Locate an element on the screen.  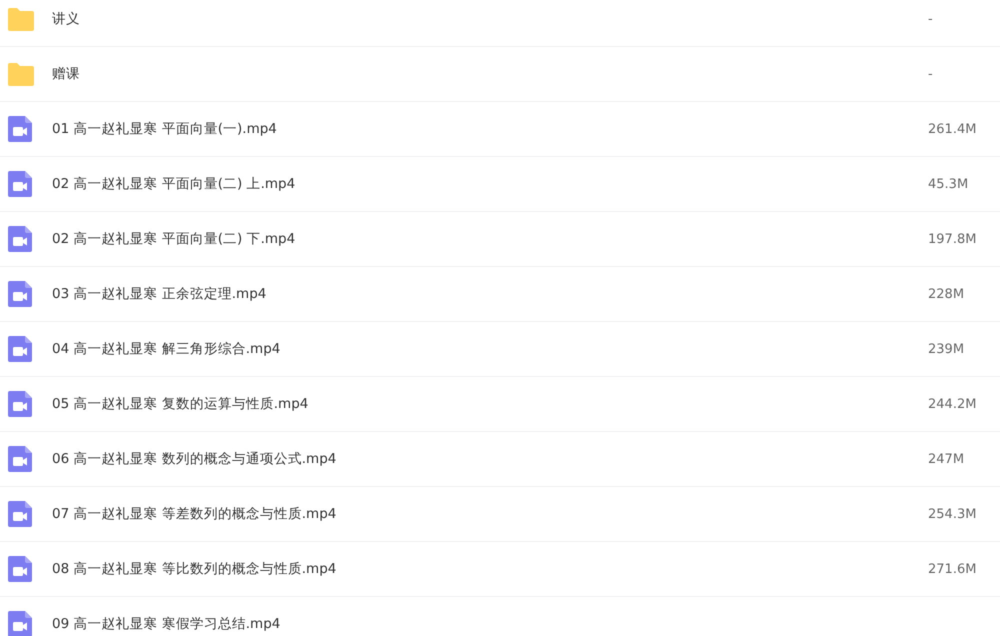
file-size: 239M is located at coordinates (947, 349).